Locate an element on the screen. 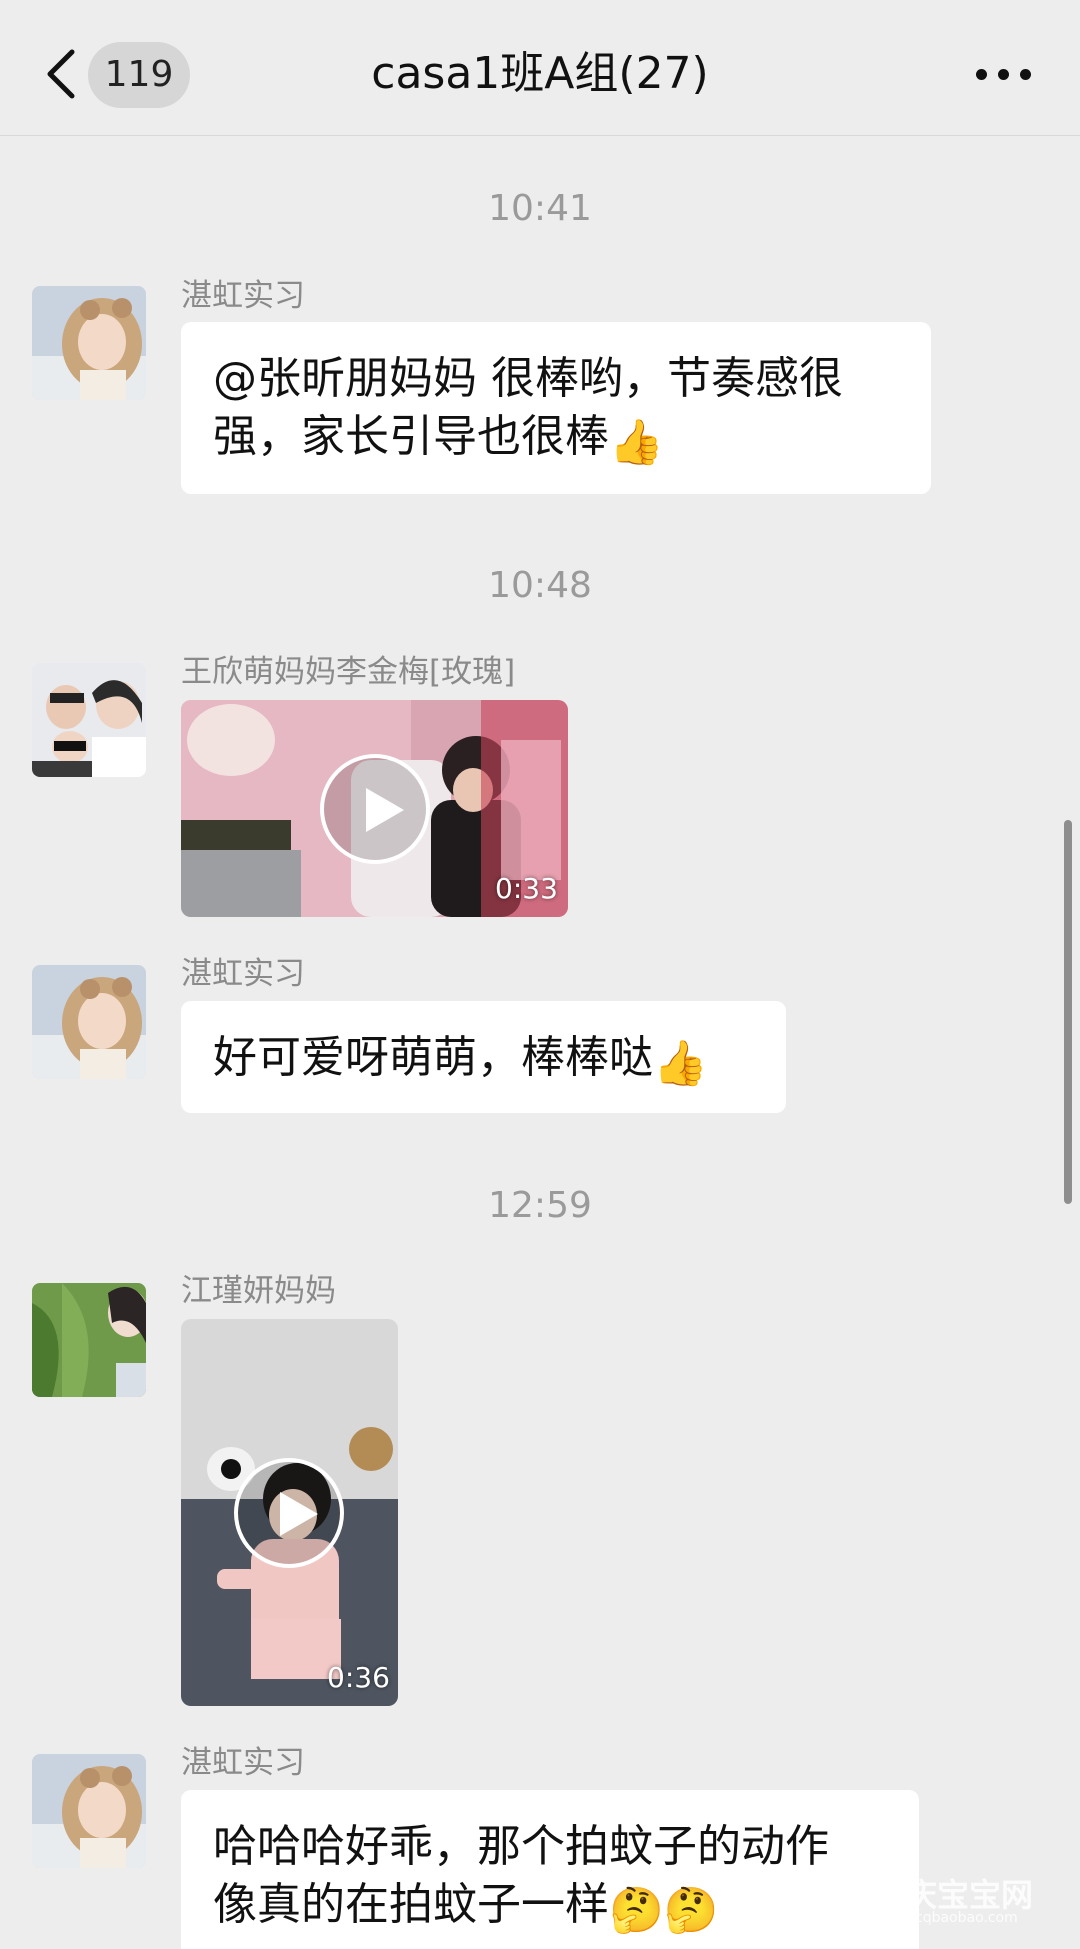 This screenshot has width=1080, height=1949. timestamp: 12:59 is located at coordinates (540, 1205).